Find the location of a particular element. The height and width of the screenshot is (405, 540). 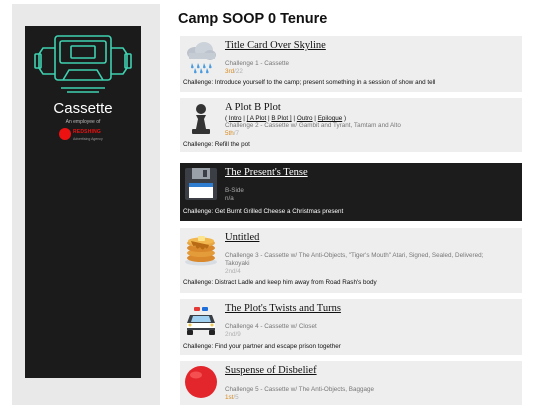

placement-total: /7 is located at coordinates (236, 133).